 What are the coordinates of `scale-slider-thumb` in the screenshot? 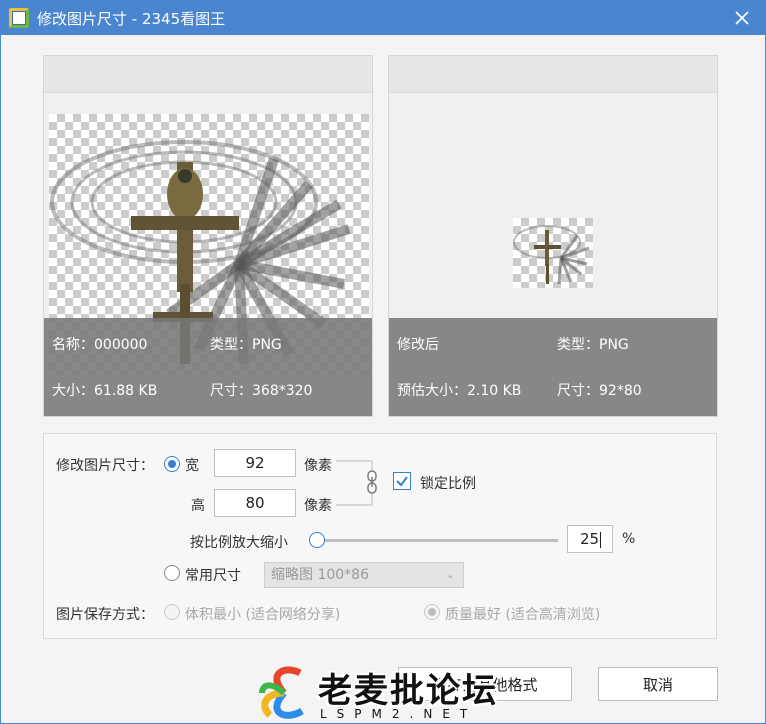 It's located at (317, 540).